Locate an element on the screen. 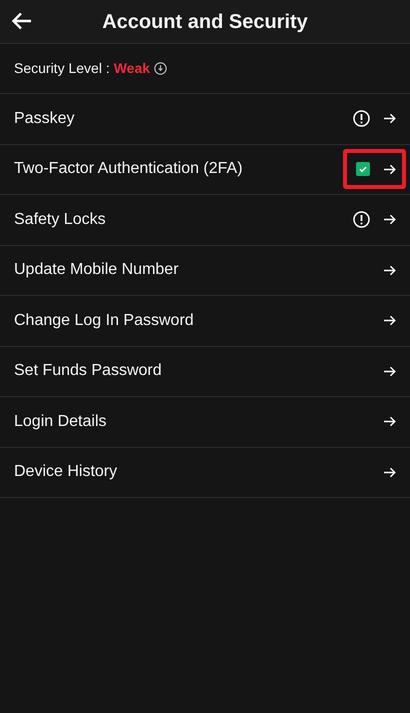 Image resolution: width=410 pixels, height=713 pixels. row-label: Set Funds Password is located at coordinates (88, 371).